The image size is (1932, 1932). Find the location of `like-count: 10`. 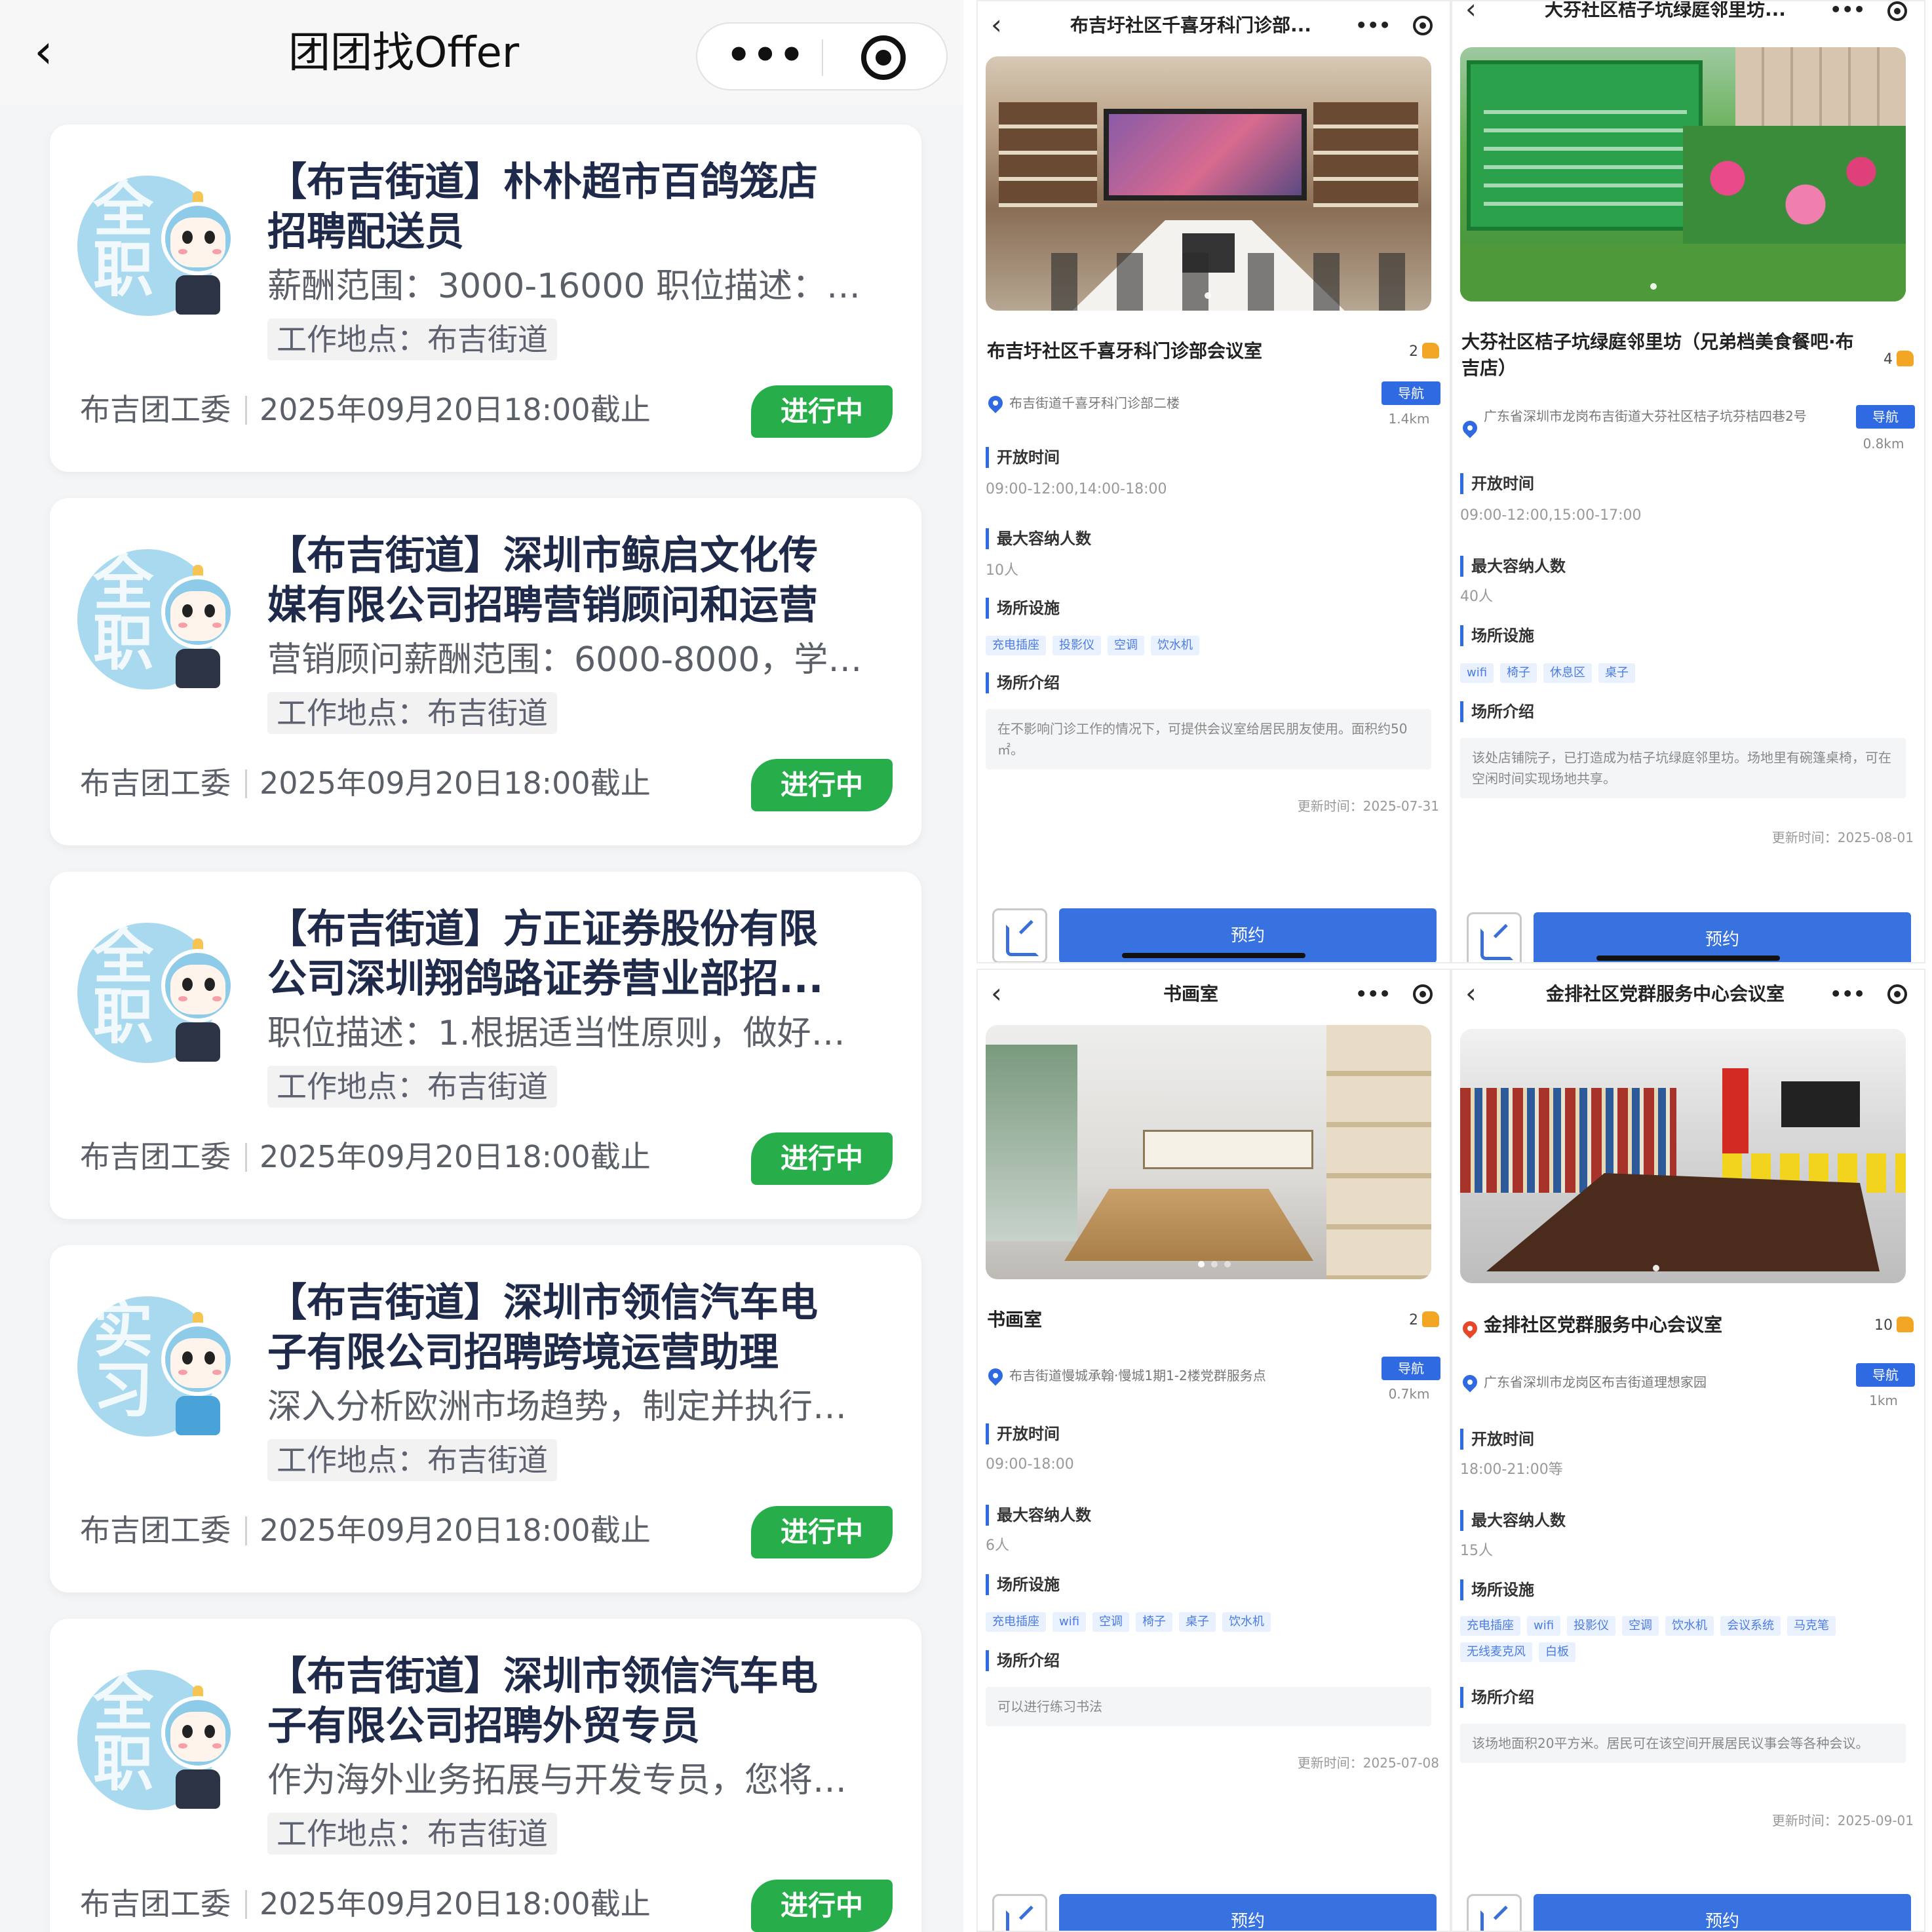

like-count: 10 is located at coordinates (1894, 1326).